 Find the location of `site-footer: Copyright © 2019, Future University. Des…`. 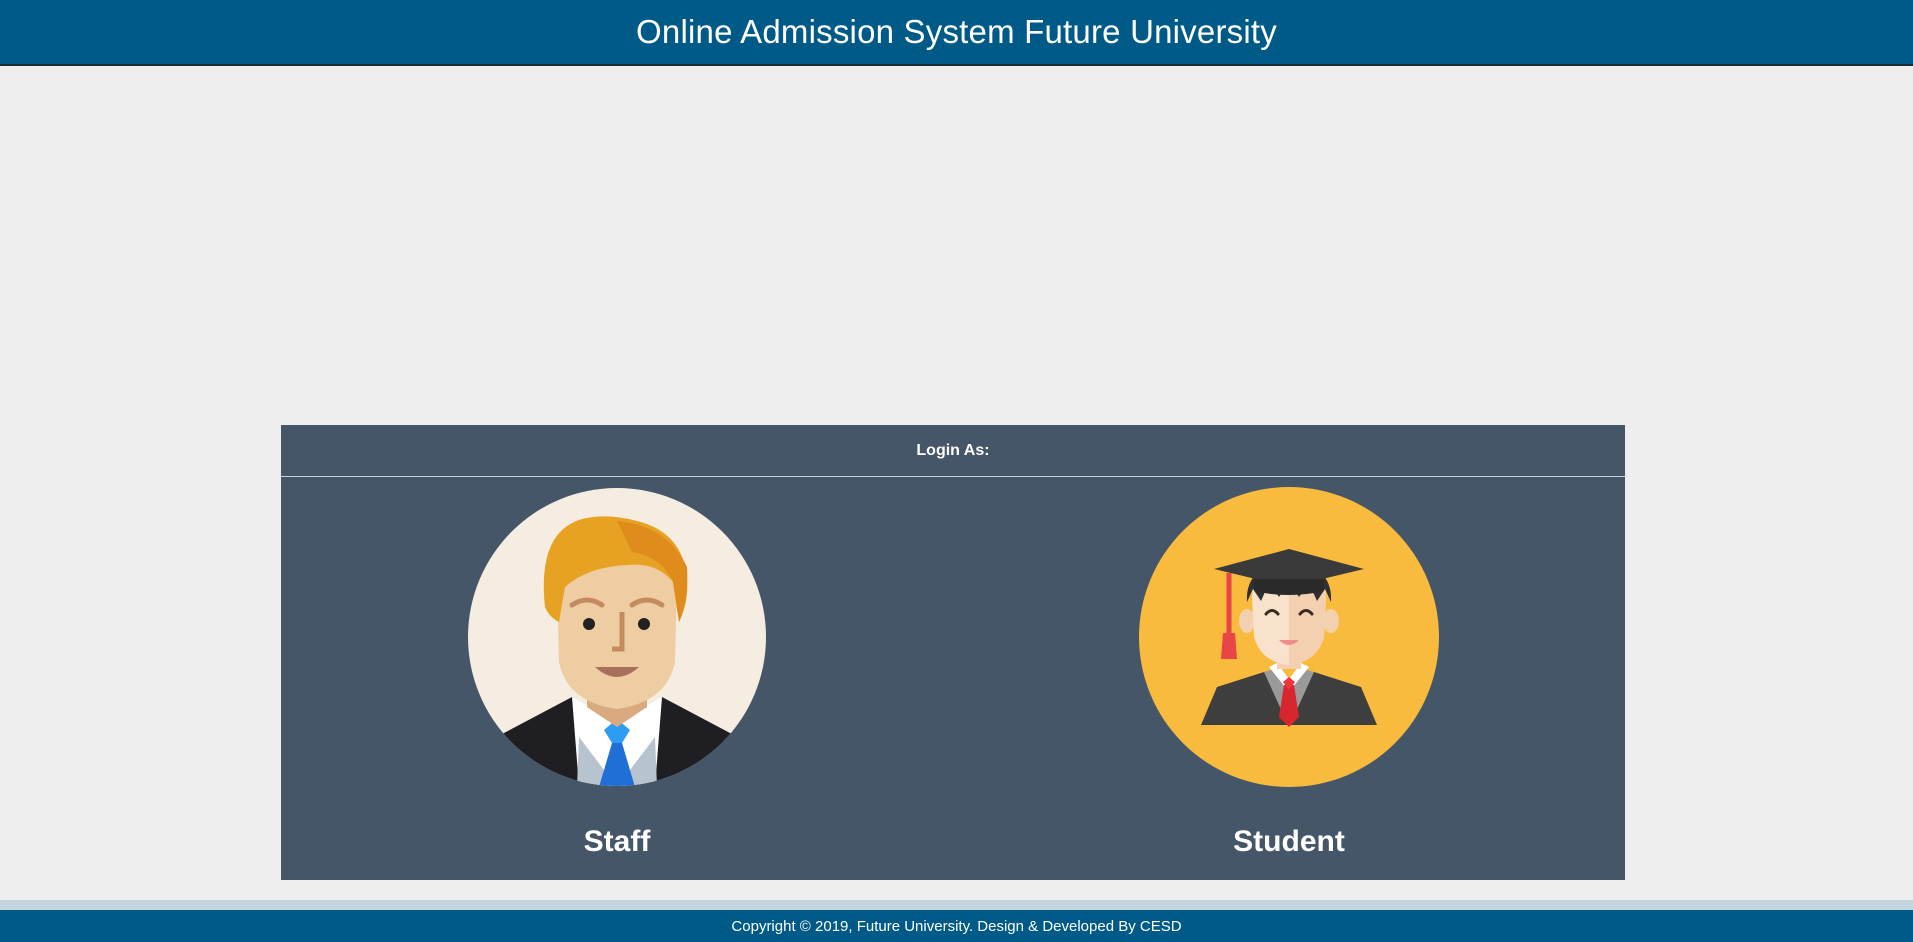

site-footer: Copyright © 2019, Future University. Des… is located at coordinates (956, 926).